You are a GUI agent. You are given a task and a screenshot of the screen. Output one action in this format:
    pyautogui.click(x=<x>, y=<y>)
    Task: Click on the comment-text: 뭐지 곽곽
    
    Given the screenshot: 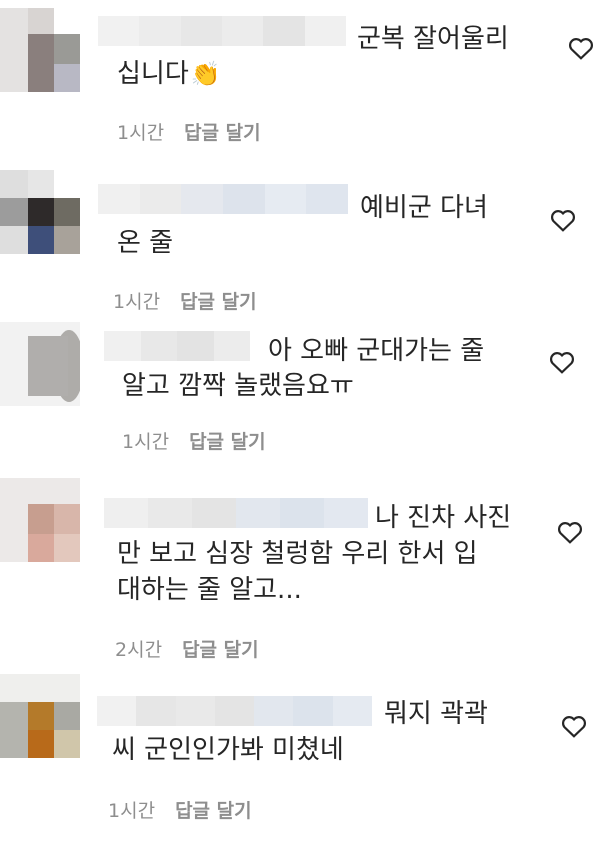 What is the action you would take?
    pyautogui.click(x=436, y=714)
    